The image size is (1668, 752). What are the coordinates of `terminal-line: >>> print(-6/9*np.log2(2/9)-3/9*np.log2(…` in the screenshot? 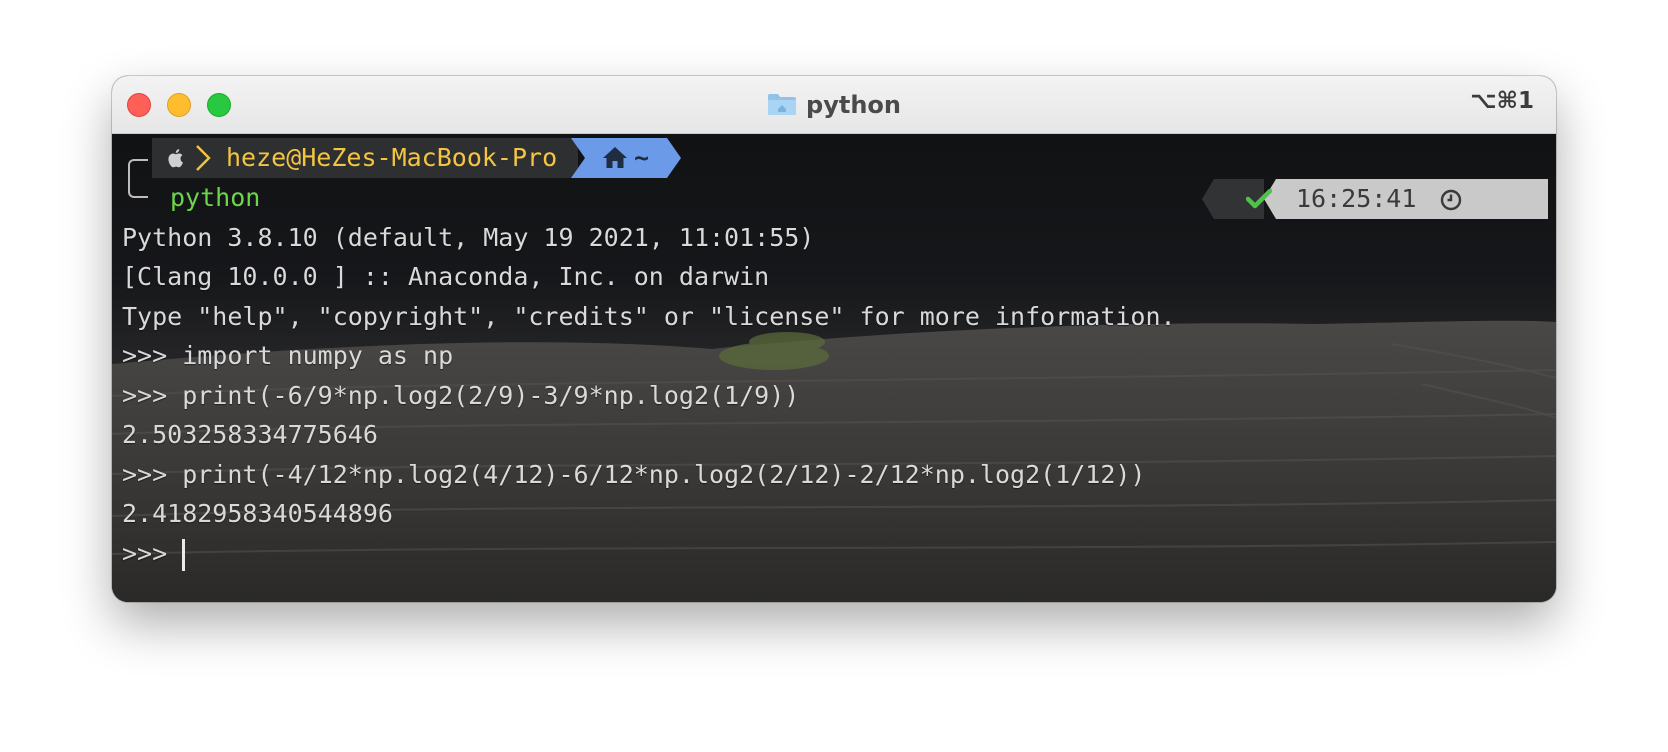 It's located at (461, 395).